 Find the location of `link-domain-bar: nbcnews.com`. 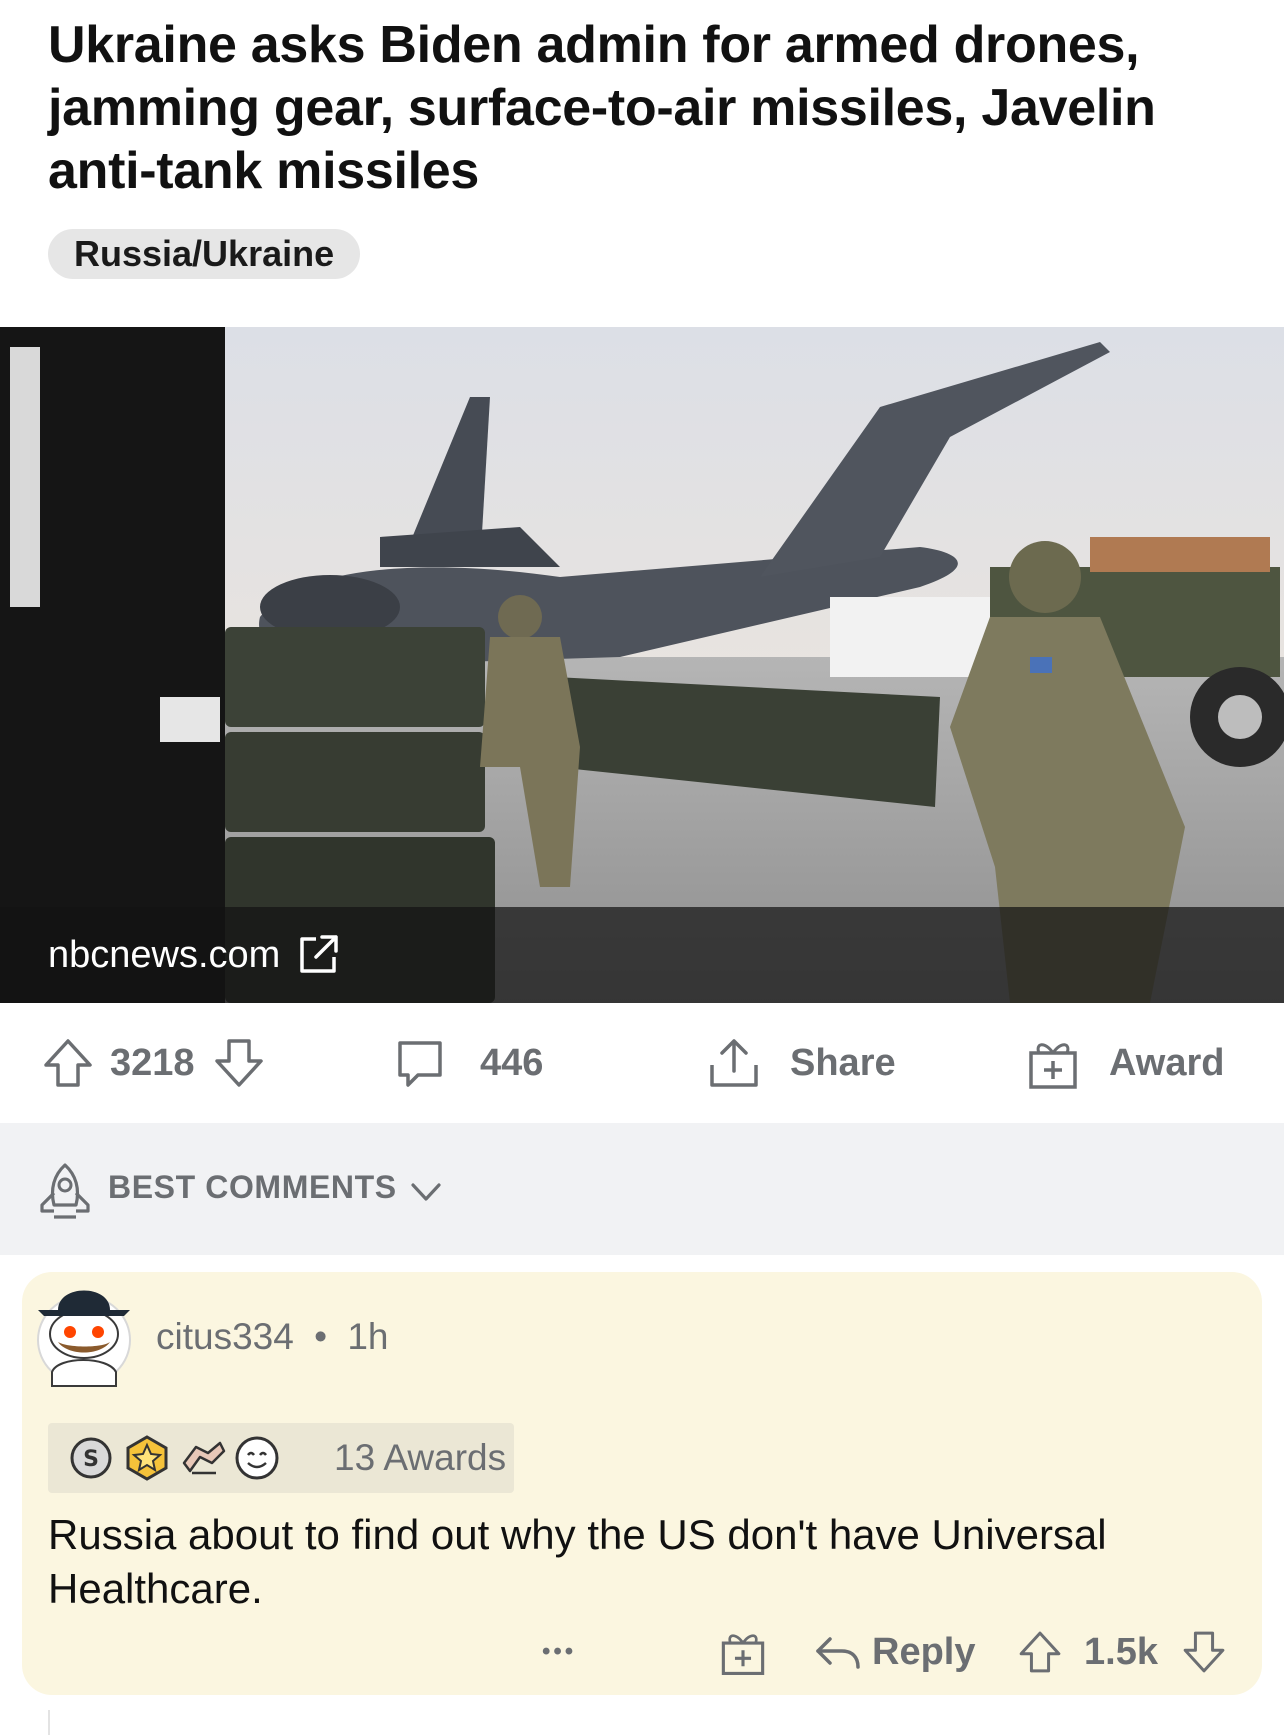

link-domain-bar: nbcnews.com is located at coordinates (642, 955).